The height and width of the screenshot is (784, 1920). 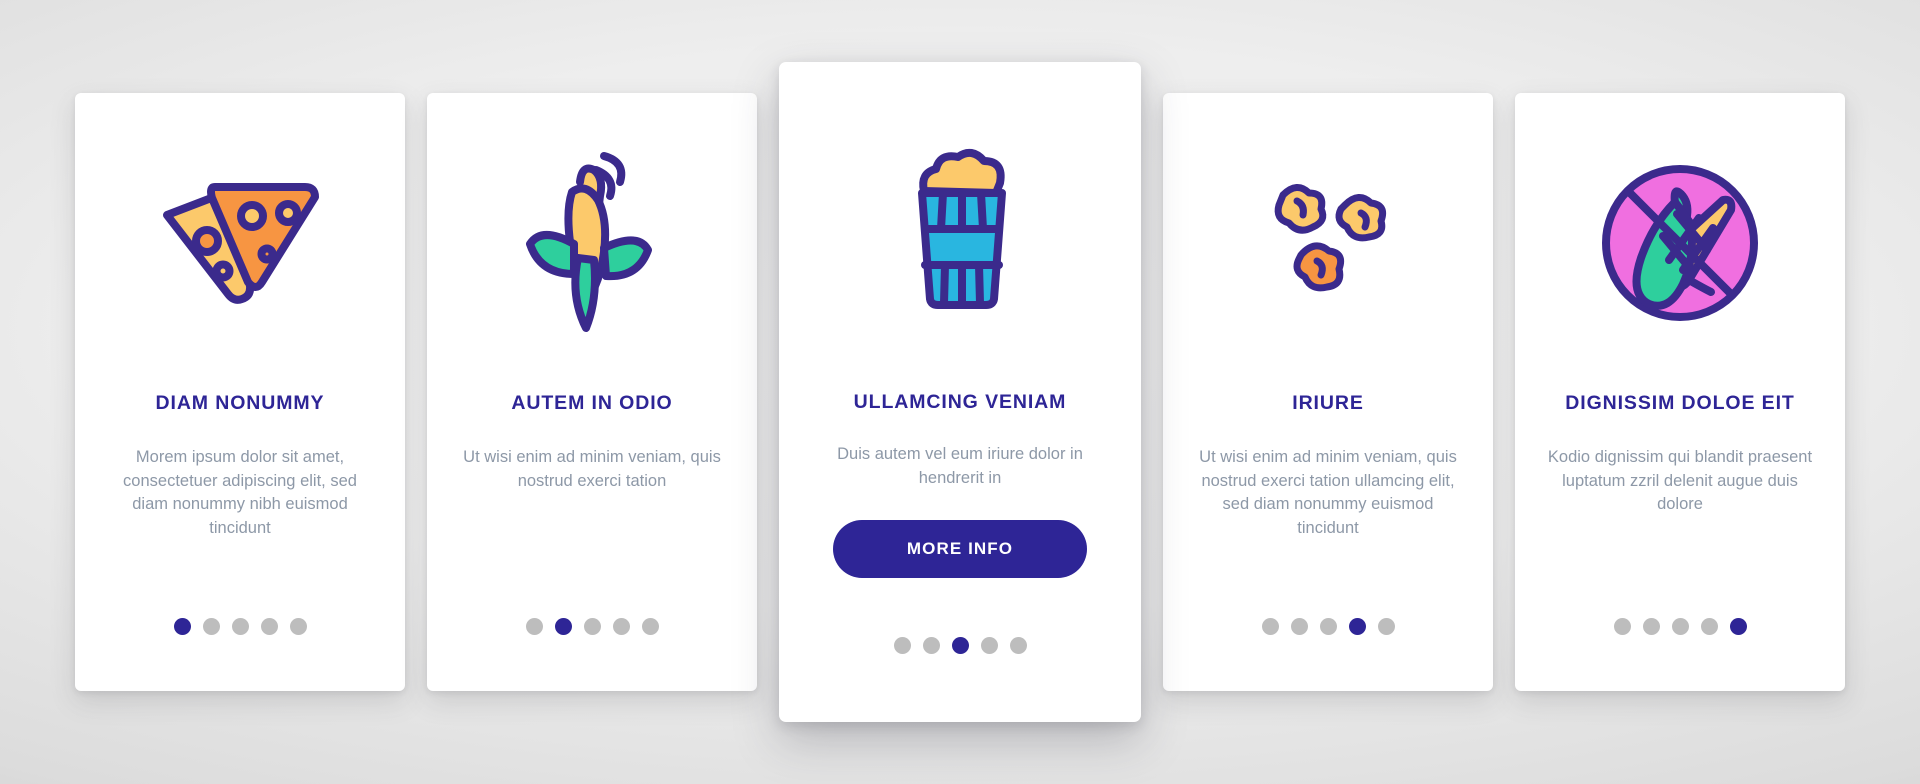 I want to click on nacho-chips-icon, so click(x=240, y=243).